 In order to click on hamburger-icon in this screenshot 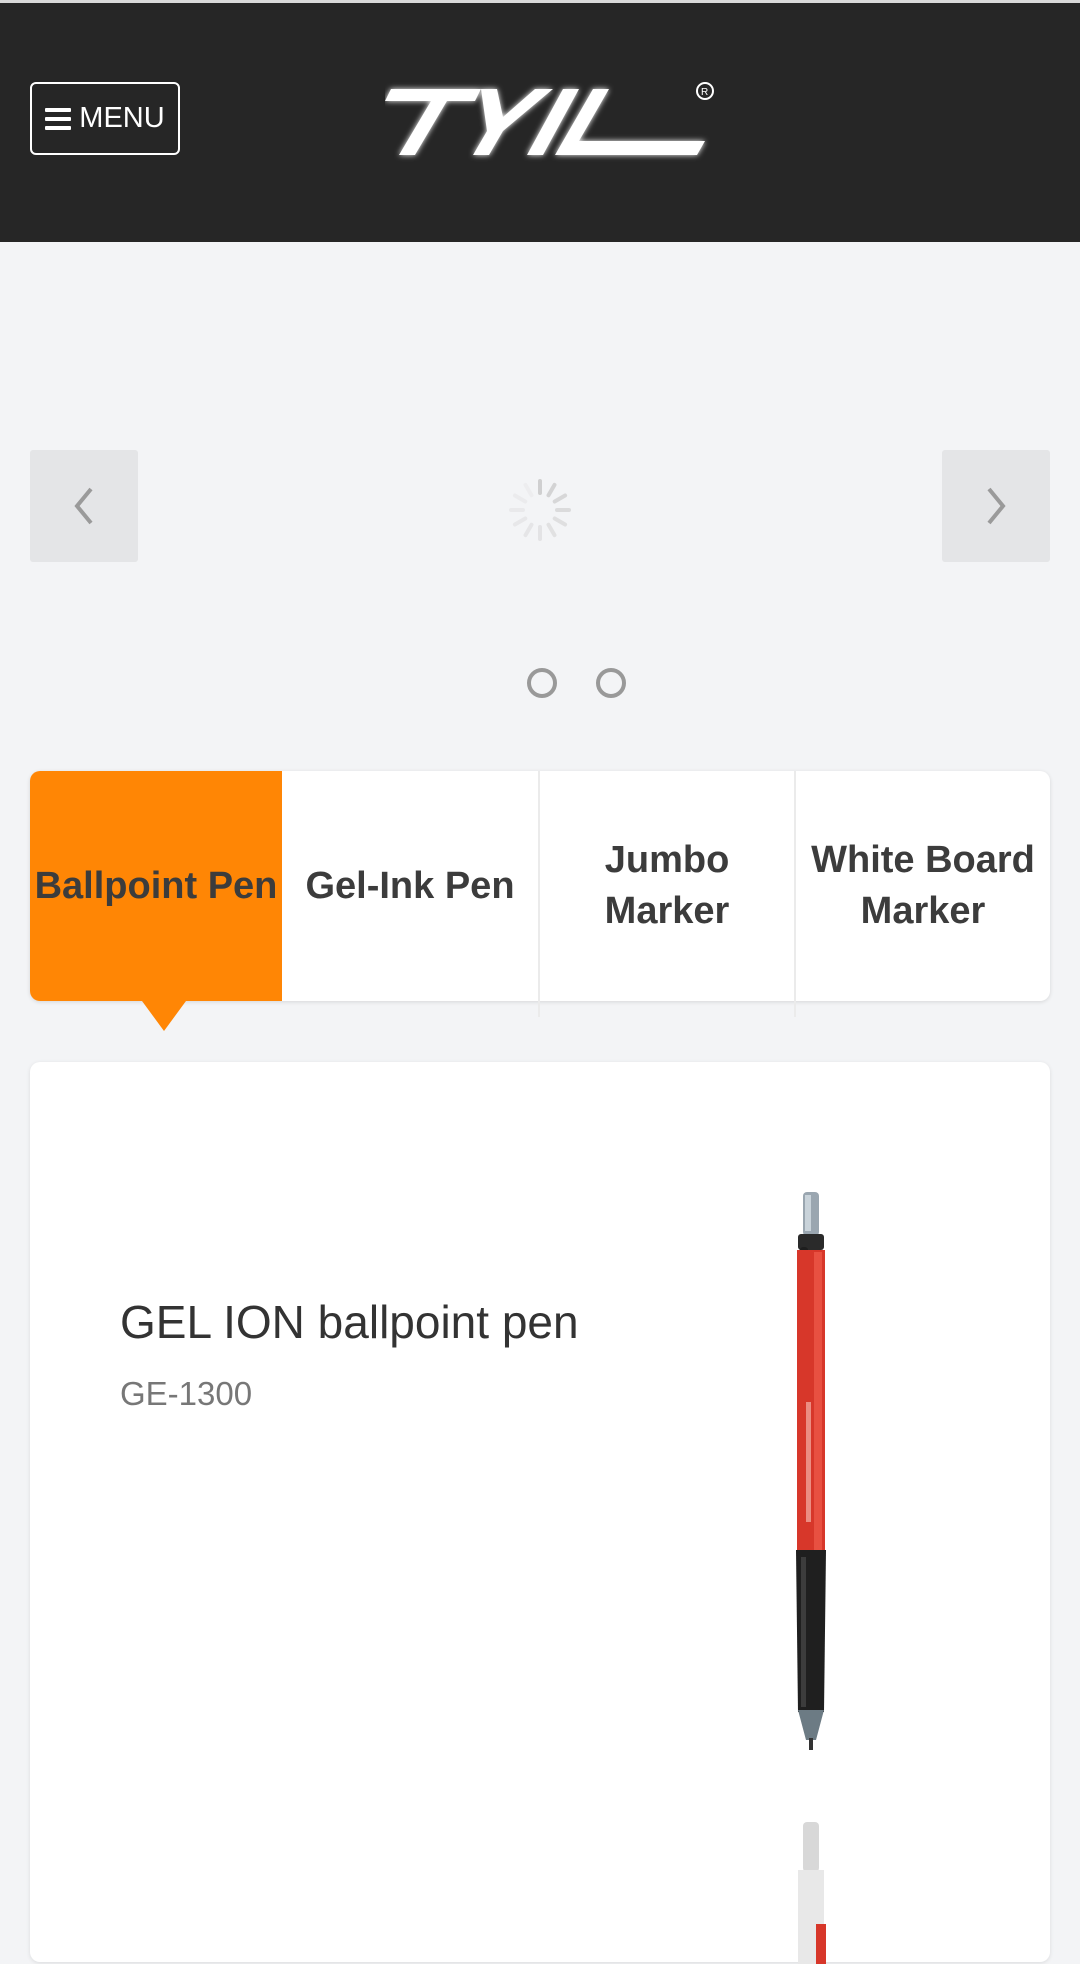, I will do `click(58, 118)`.